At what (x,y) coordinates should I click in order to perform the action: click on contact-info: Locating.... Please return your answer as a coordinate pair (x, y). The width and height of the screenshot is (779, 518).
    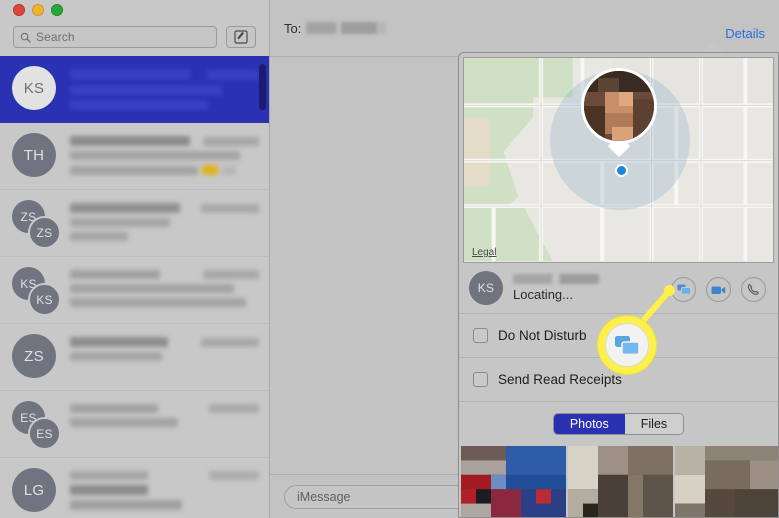
    Looking at the image, I should click on (556, 288).